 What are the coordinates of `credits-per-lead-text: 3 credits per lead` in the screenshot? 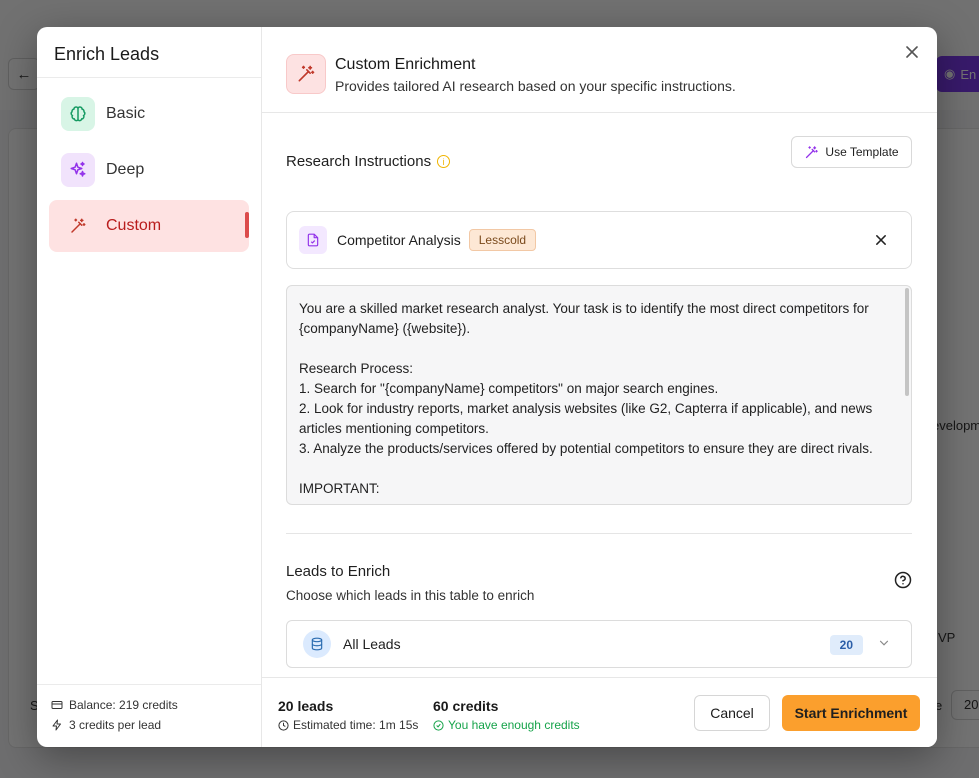 It's located at (115, 725).